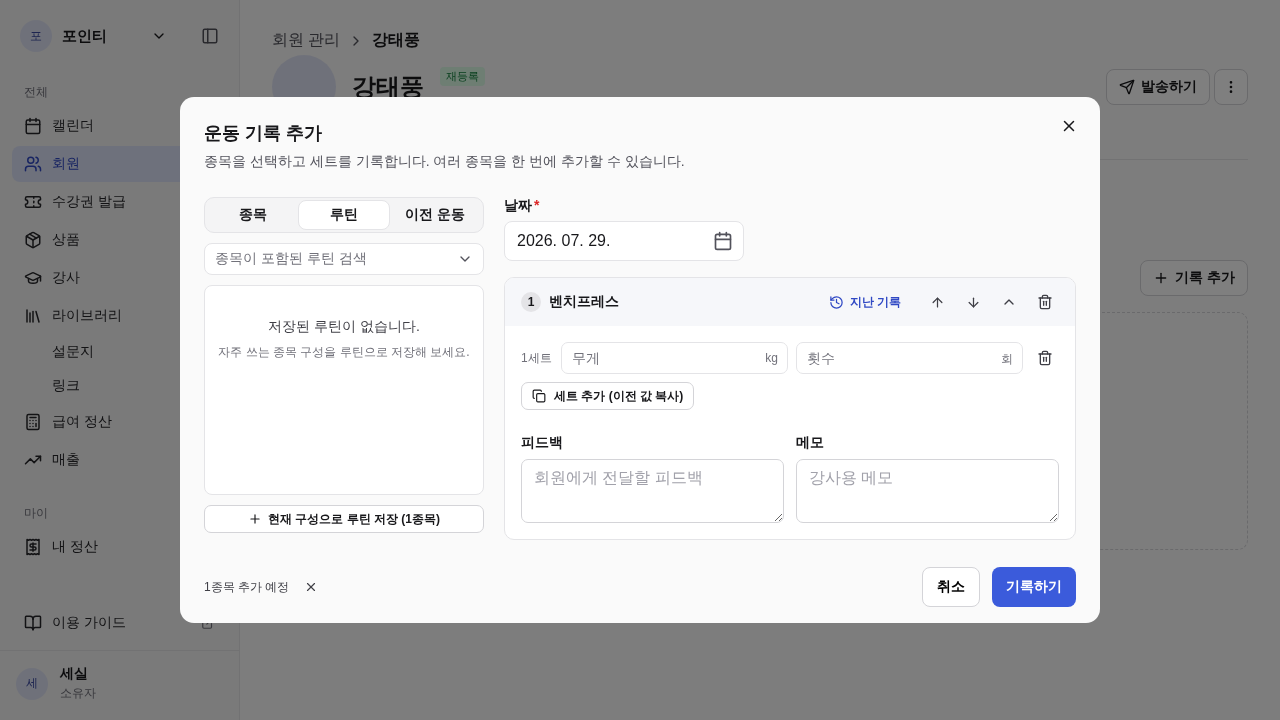 Image resolution: width=1280 pixels, height=720 pixels. Describe the element at coordinates (608, 396) in the screenshot. I see `add-set-button: 세트 추가 (이전 값 복사)` at that location.